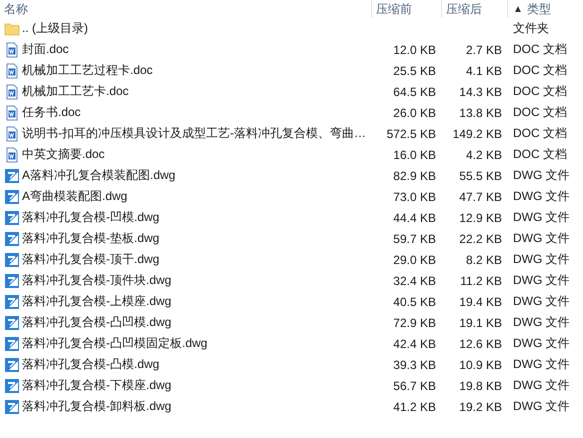  What do you see at coordinates (480, 239) in the screenshot?
I see `compressed-size: 22.2 KB` at bounding box center [480, 239].